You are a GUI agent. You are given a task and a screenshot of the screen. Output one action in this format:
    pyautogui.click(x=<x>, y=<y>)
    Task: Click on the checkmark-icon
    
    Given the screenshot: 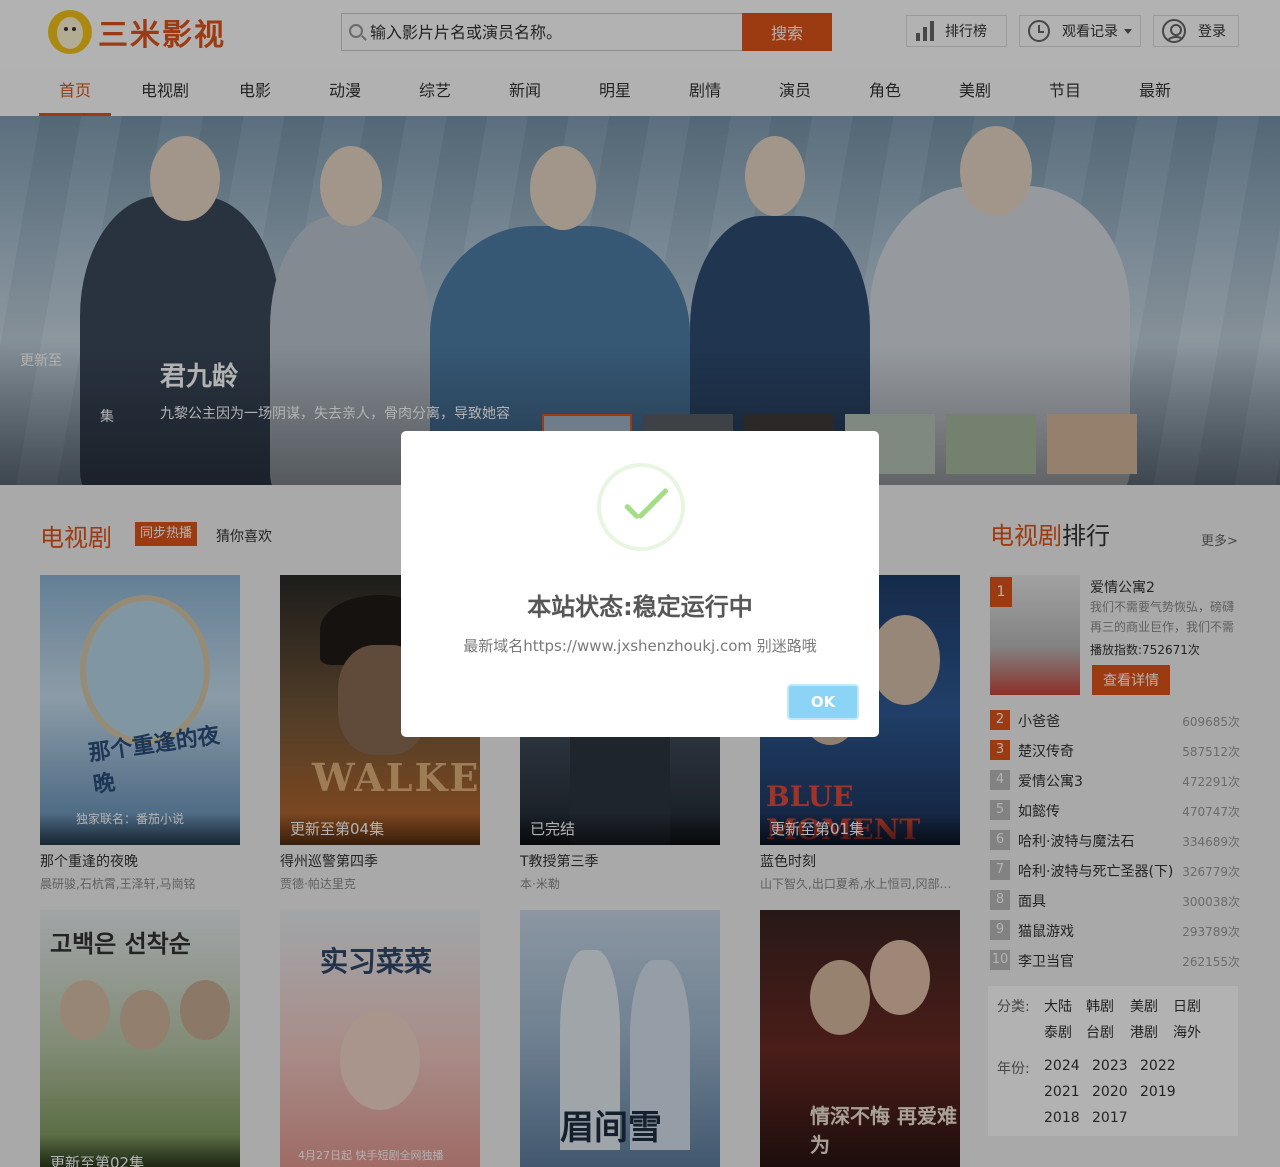 What is the action you would take?
    pyautogui.click(x=641, y=507)
    